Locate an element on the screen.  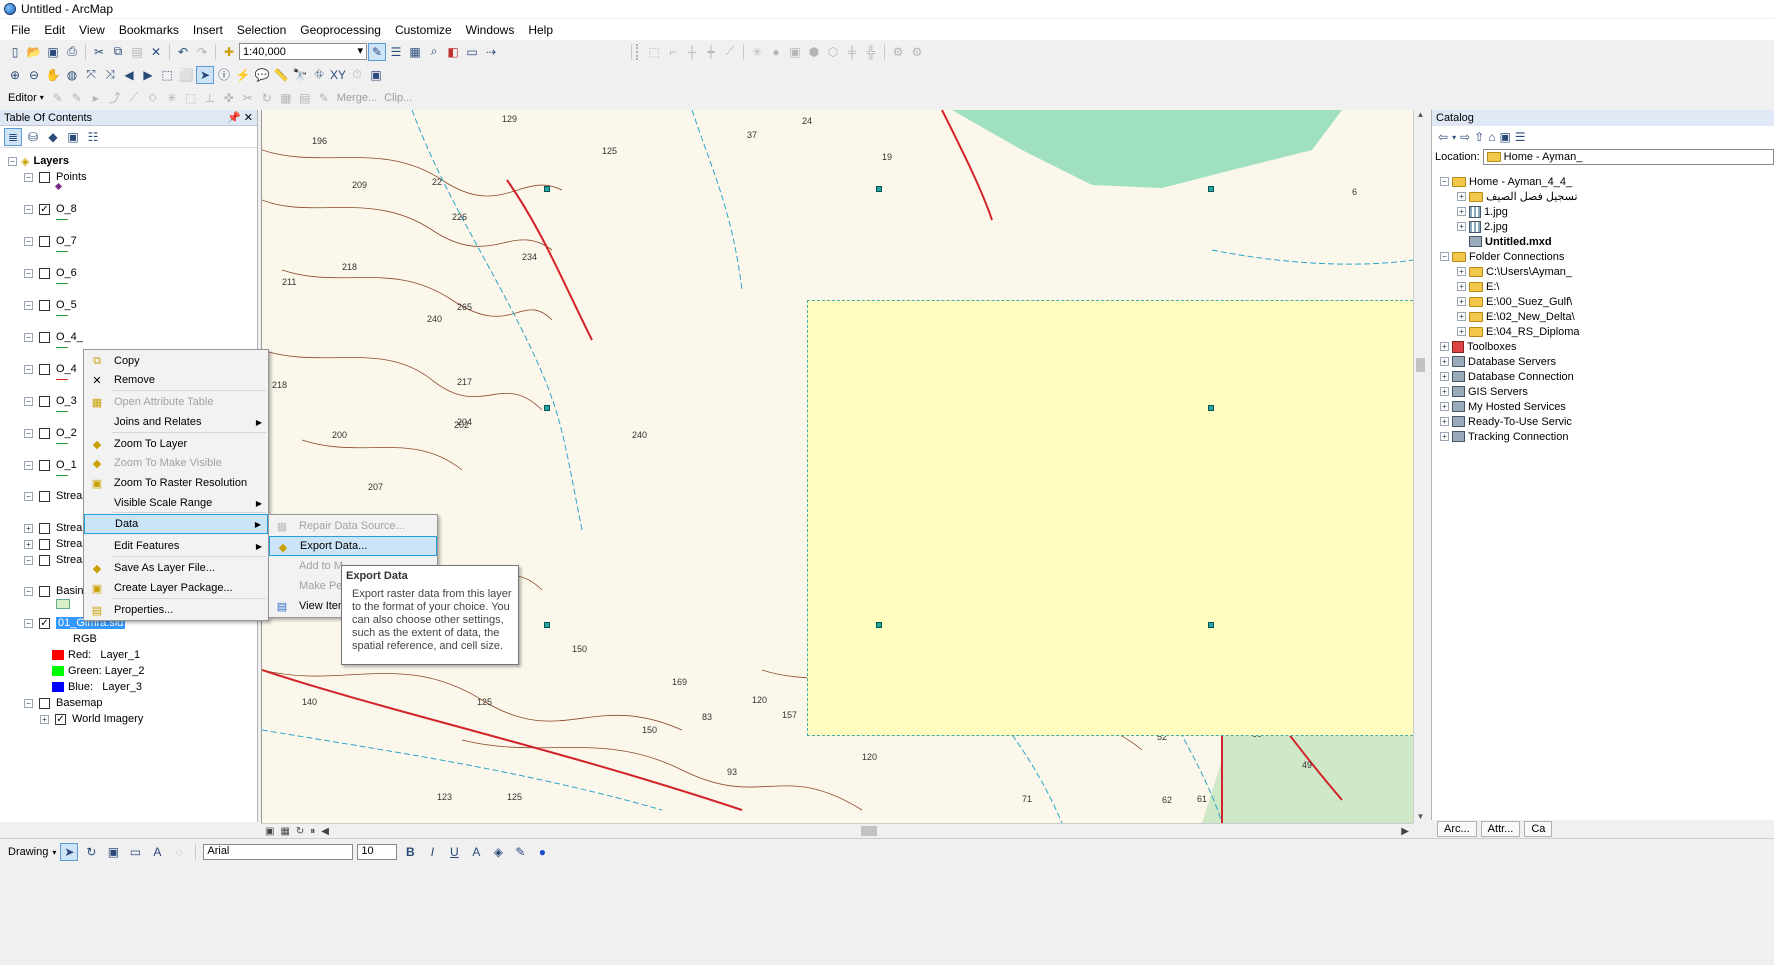
location-combobox: Home - Ayman_ is located at coordinates (1628, 157).